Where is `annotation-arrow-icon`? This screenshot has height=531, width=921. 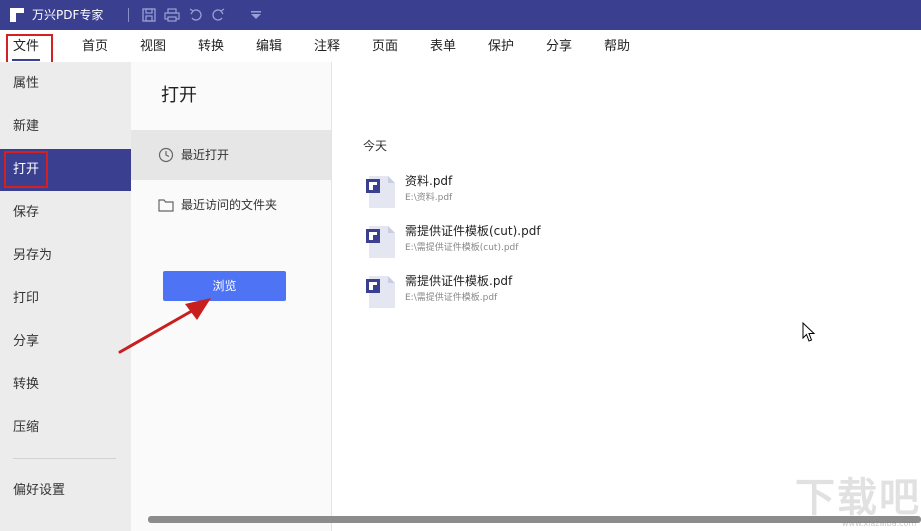 annotation-arrow-icon is located at coordinates (164, 326).